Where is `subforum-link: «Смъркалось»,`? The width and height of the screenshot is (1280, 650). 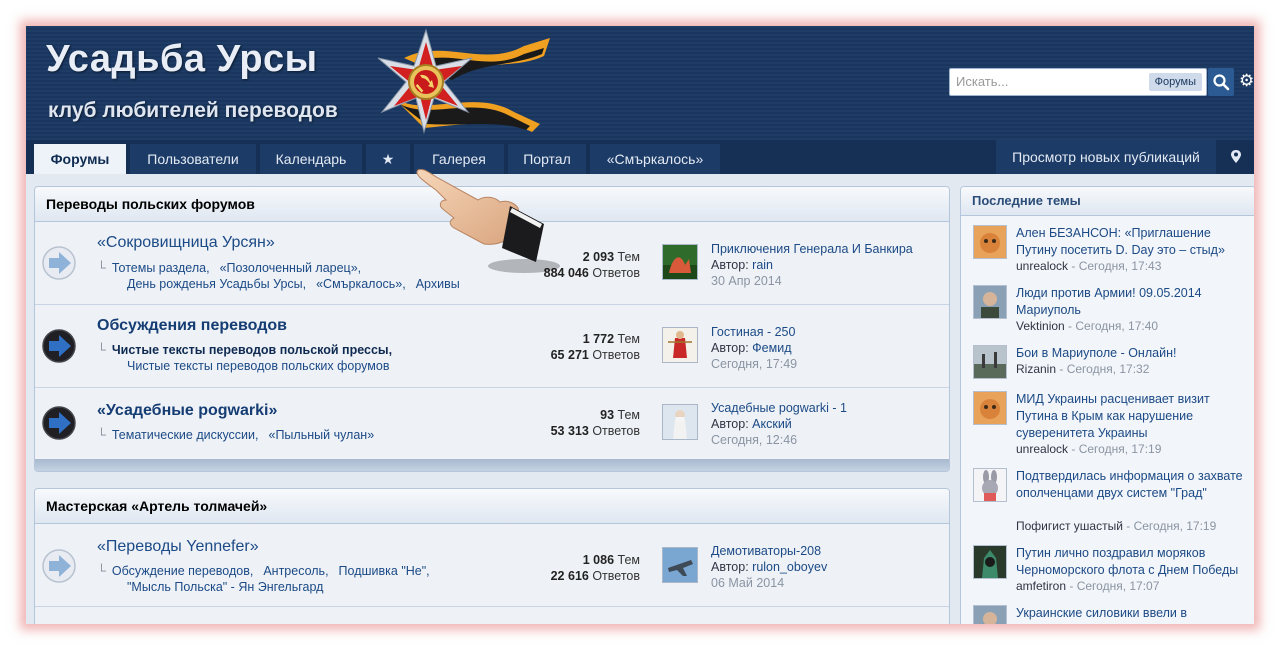 subforum-link: «Смъркалось», is located at coordinates (361, 284).